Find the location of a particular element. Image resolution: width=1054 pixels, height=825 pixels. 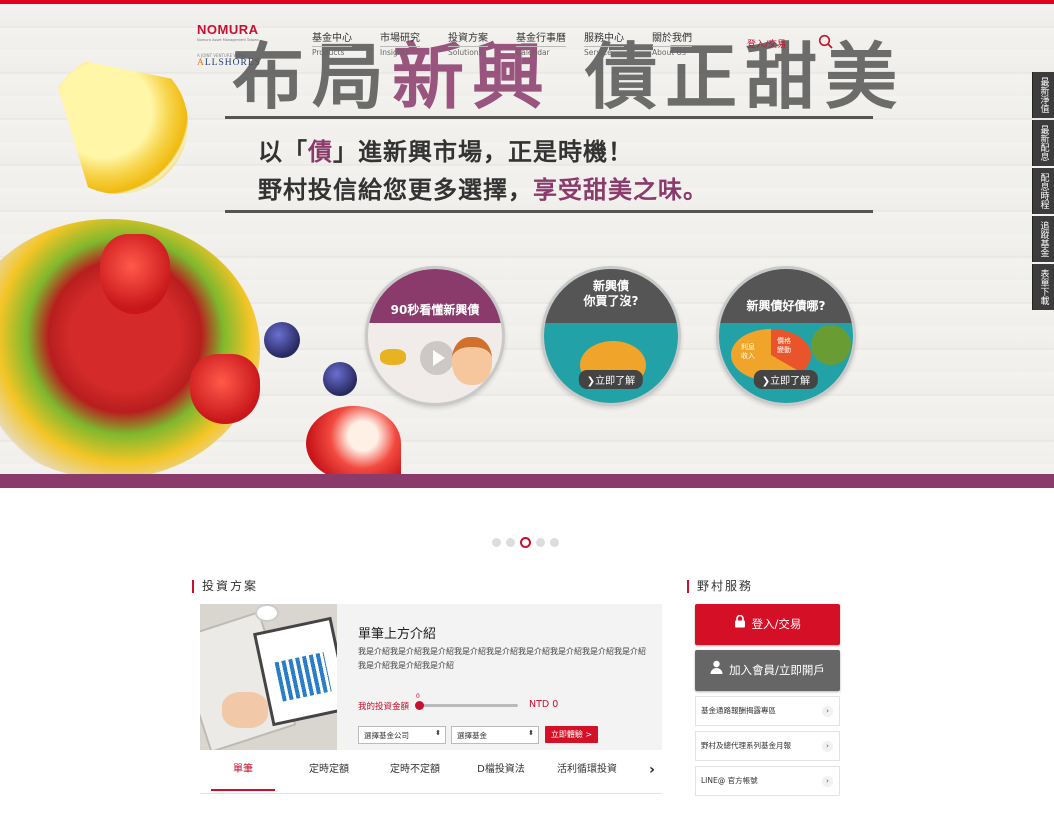

circle-2-title: 新興債 你買了沒? is located at coordinates (611, 293).